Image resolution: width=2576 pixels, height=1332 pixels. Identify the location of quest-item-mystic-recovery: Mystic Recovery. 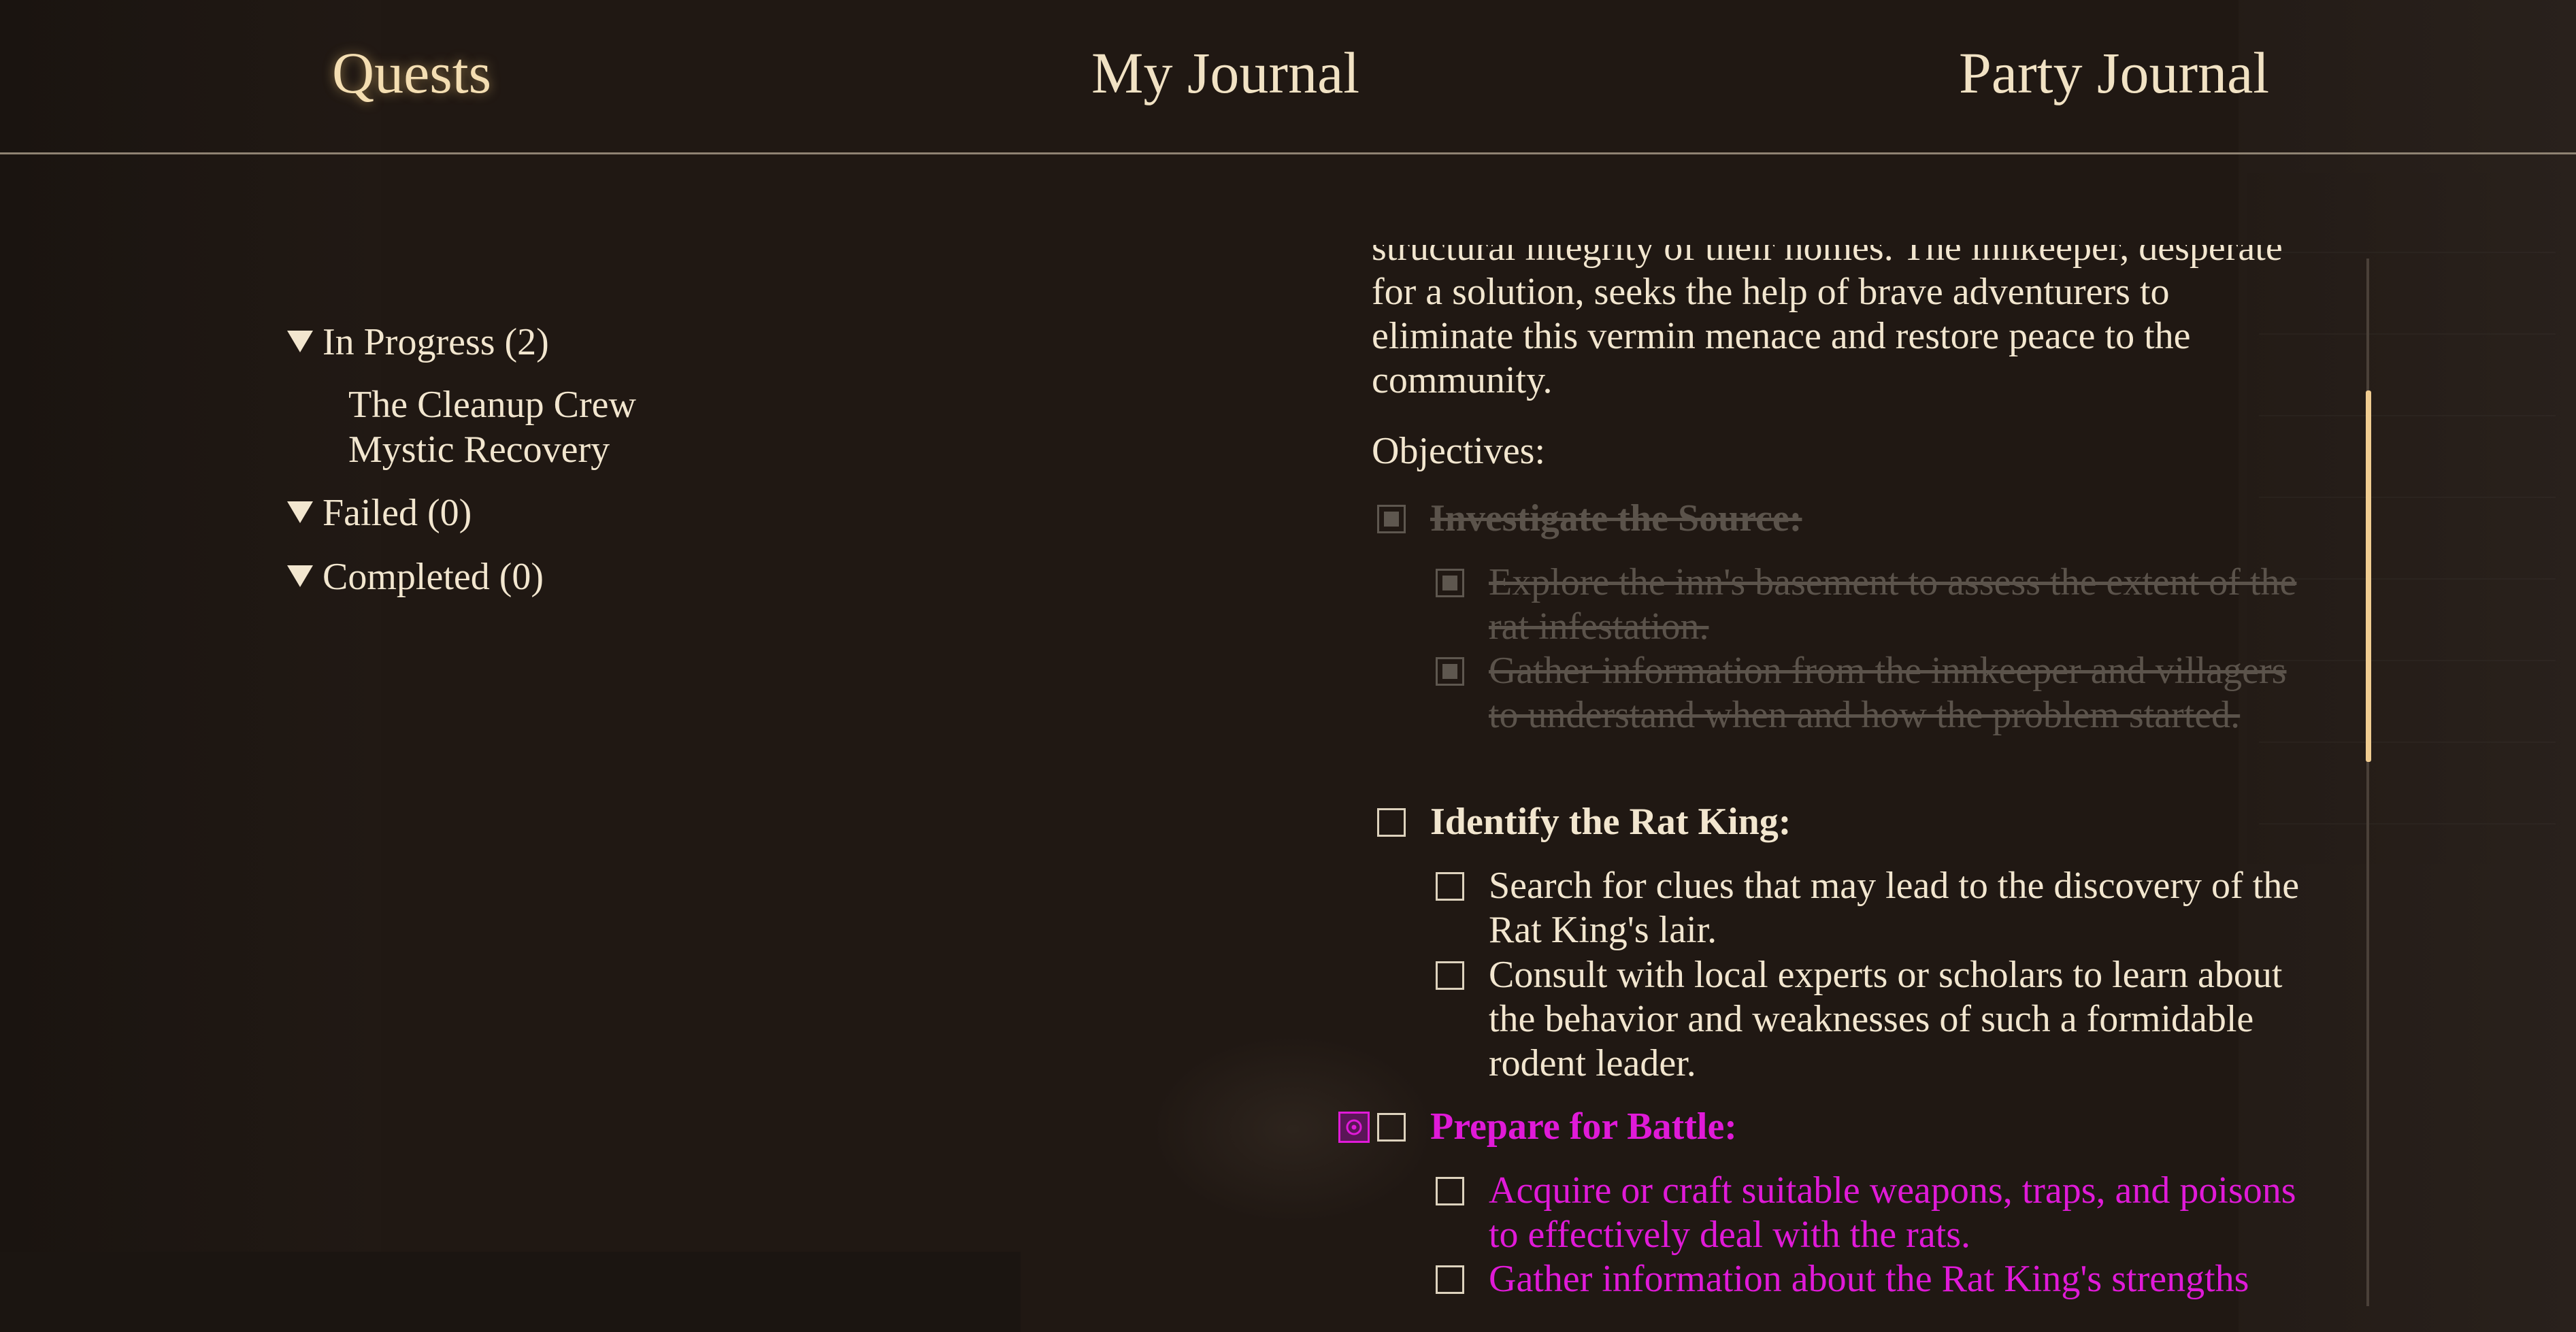
(479, 449).